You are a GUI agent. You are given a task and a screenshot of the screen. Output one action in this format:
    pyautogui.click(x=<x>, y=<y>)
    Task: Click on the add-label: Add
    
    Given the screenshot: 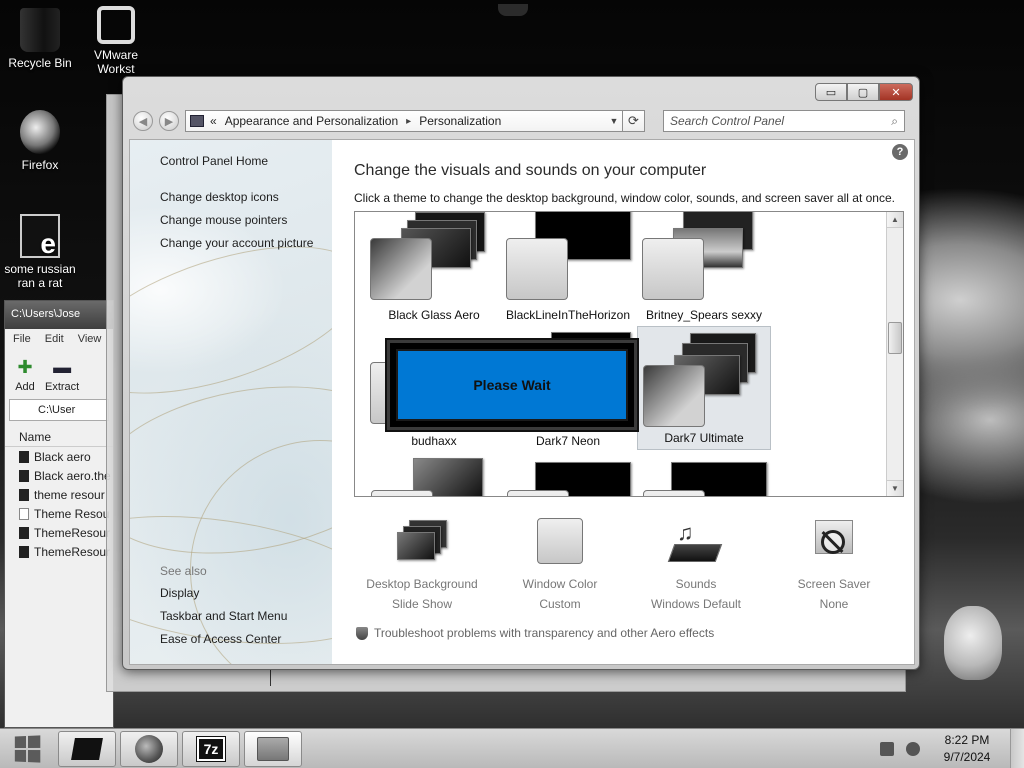 What is the action you would take?
    pyautogui.click(x=25, y=387)
    